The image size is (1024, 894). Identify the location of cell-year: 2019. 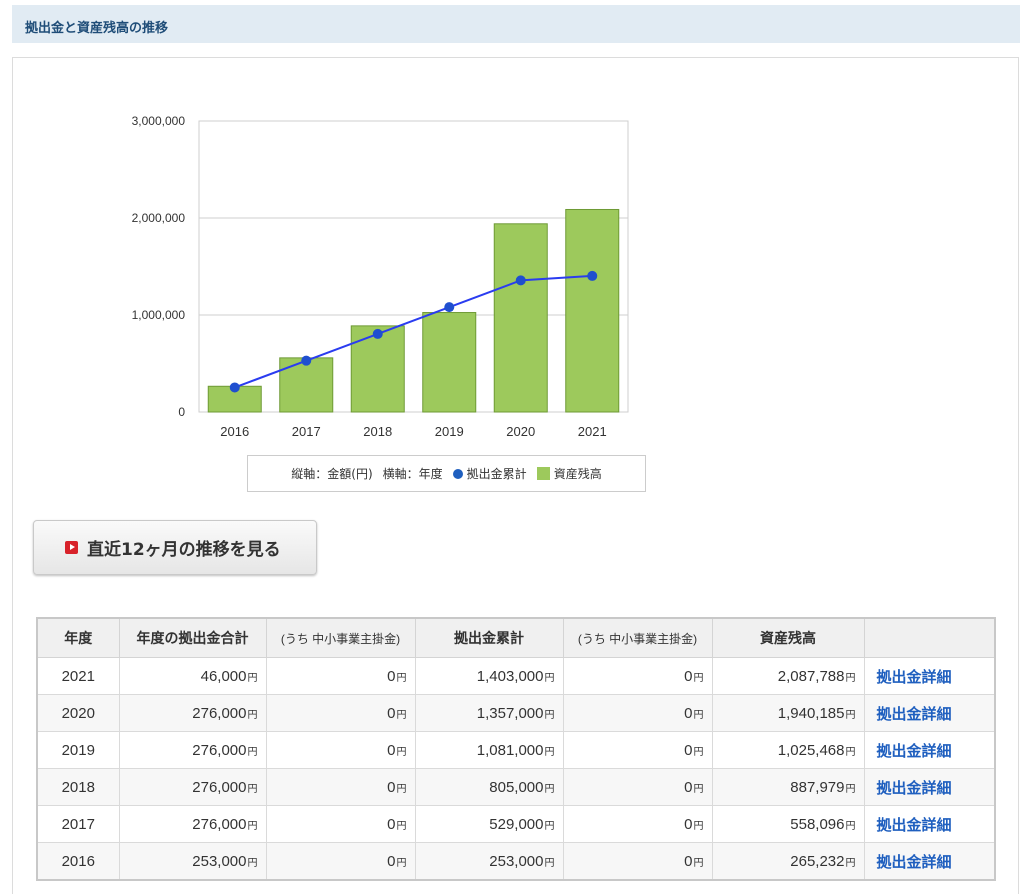
(78, 750).